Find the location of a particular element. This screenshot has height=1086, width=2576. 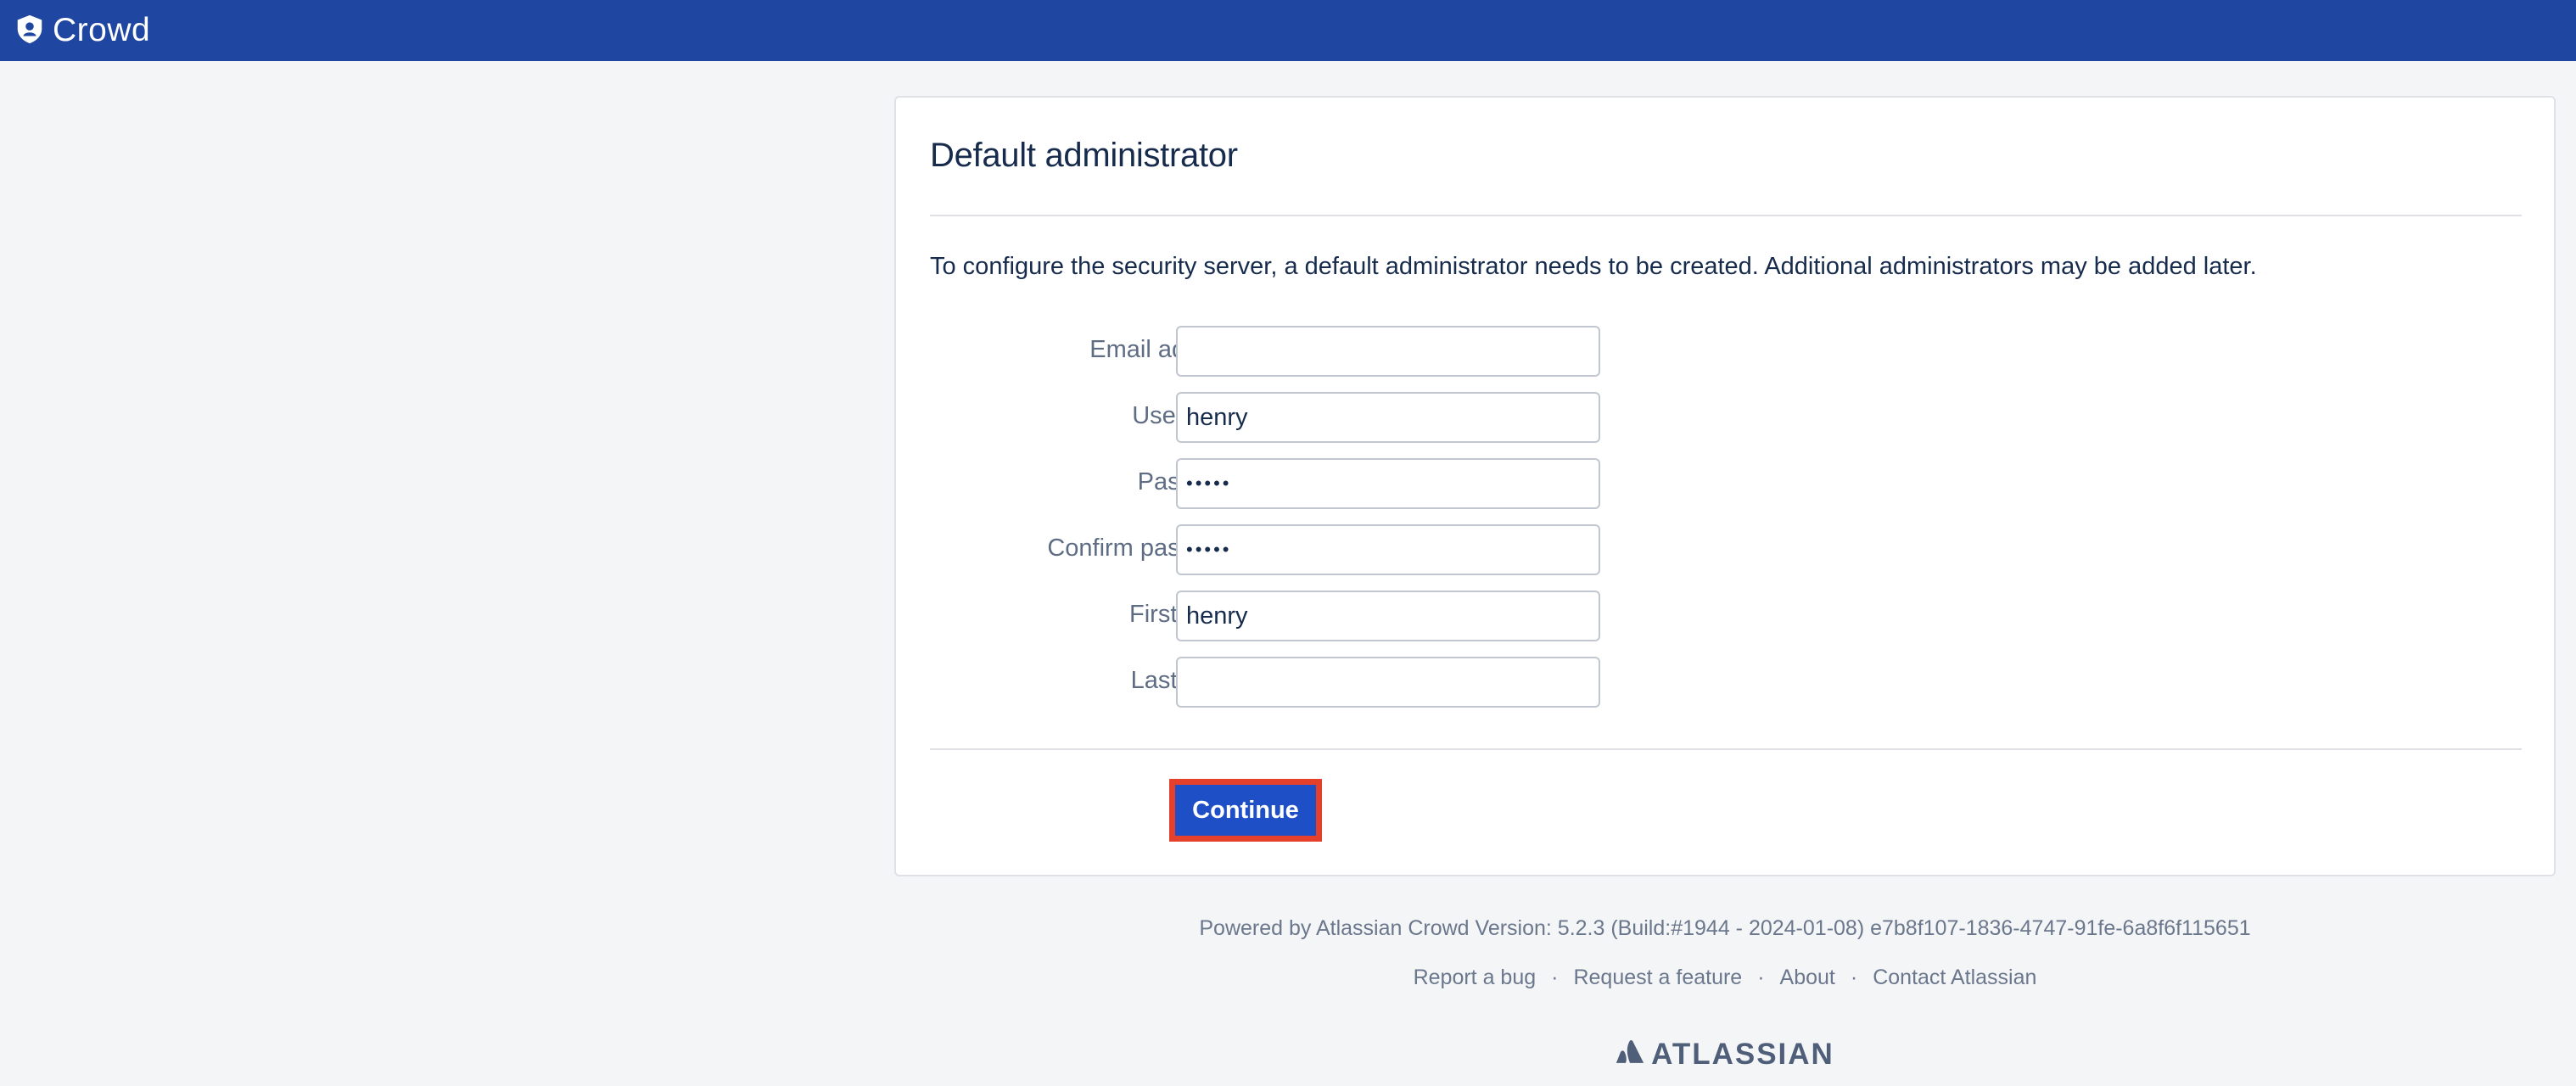

contact-atlassian-link: Contact Atlassian is located at coordinates (1955, 977).